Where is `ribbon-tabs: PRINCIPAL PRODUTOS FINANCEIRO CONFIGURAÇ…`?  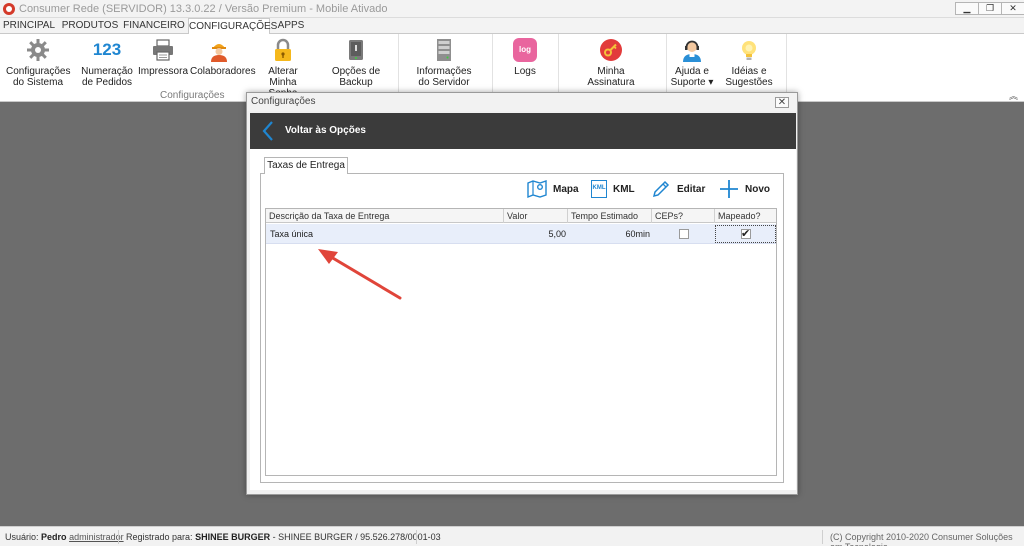 ribbon-tabs: PRINCIPAL PRODUTOS FINANCEIRO CONFIGURAÇ… is located at coordinates (512, 26).